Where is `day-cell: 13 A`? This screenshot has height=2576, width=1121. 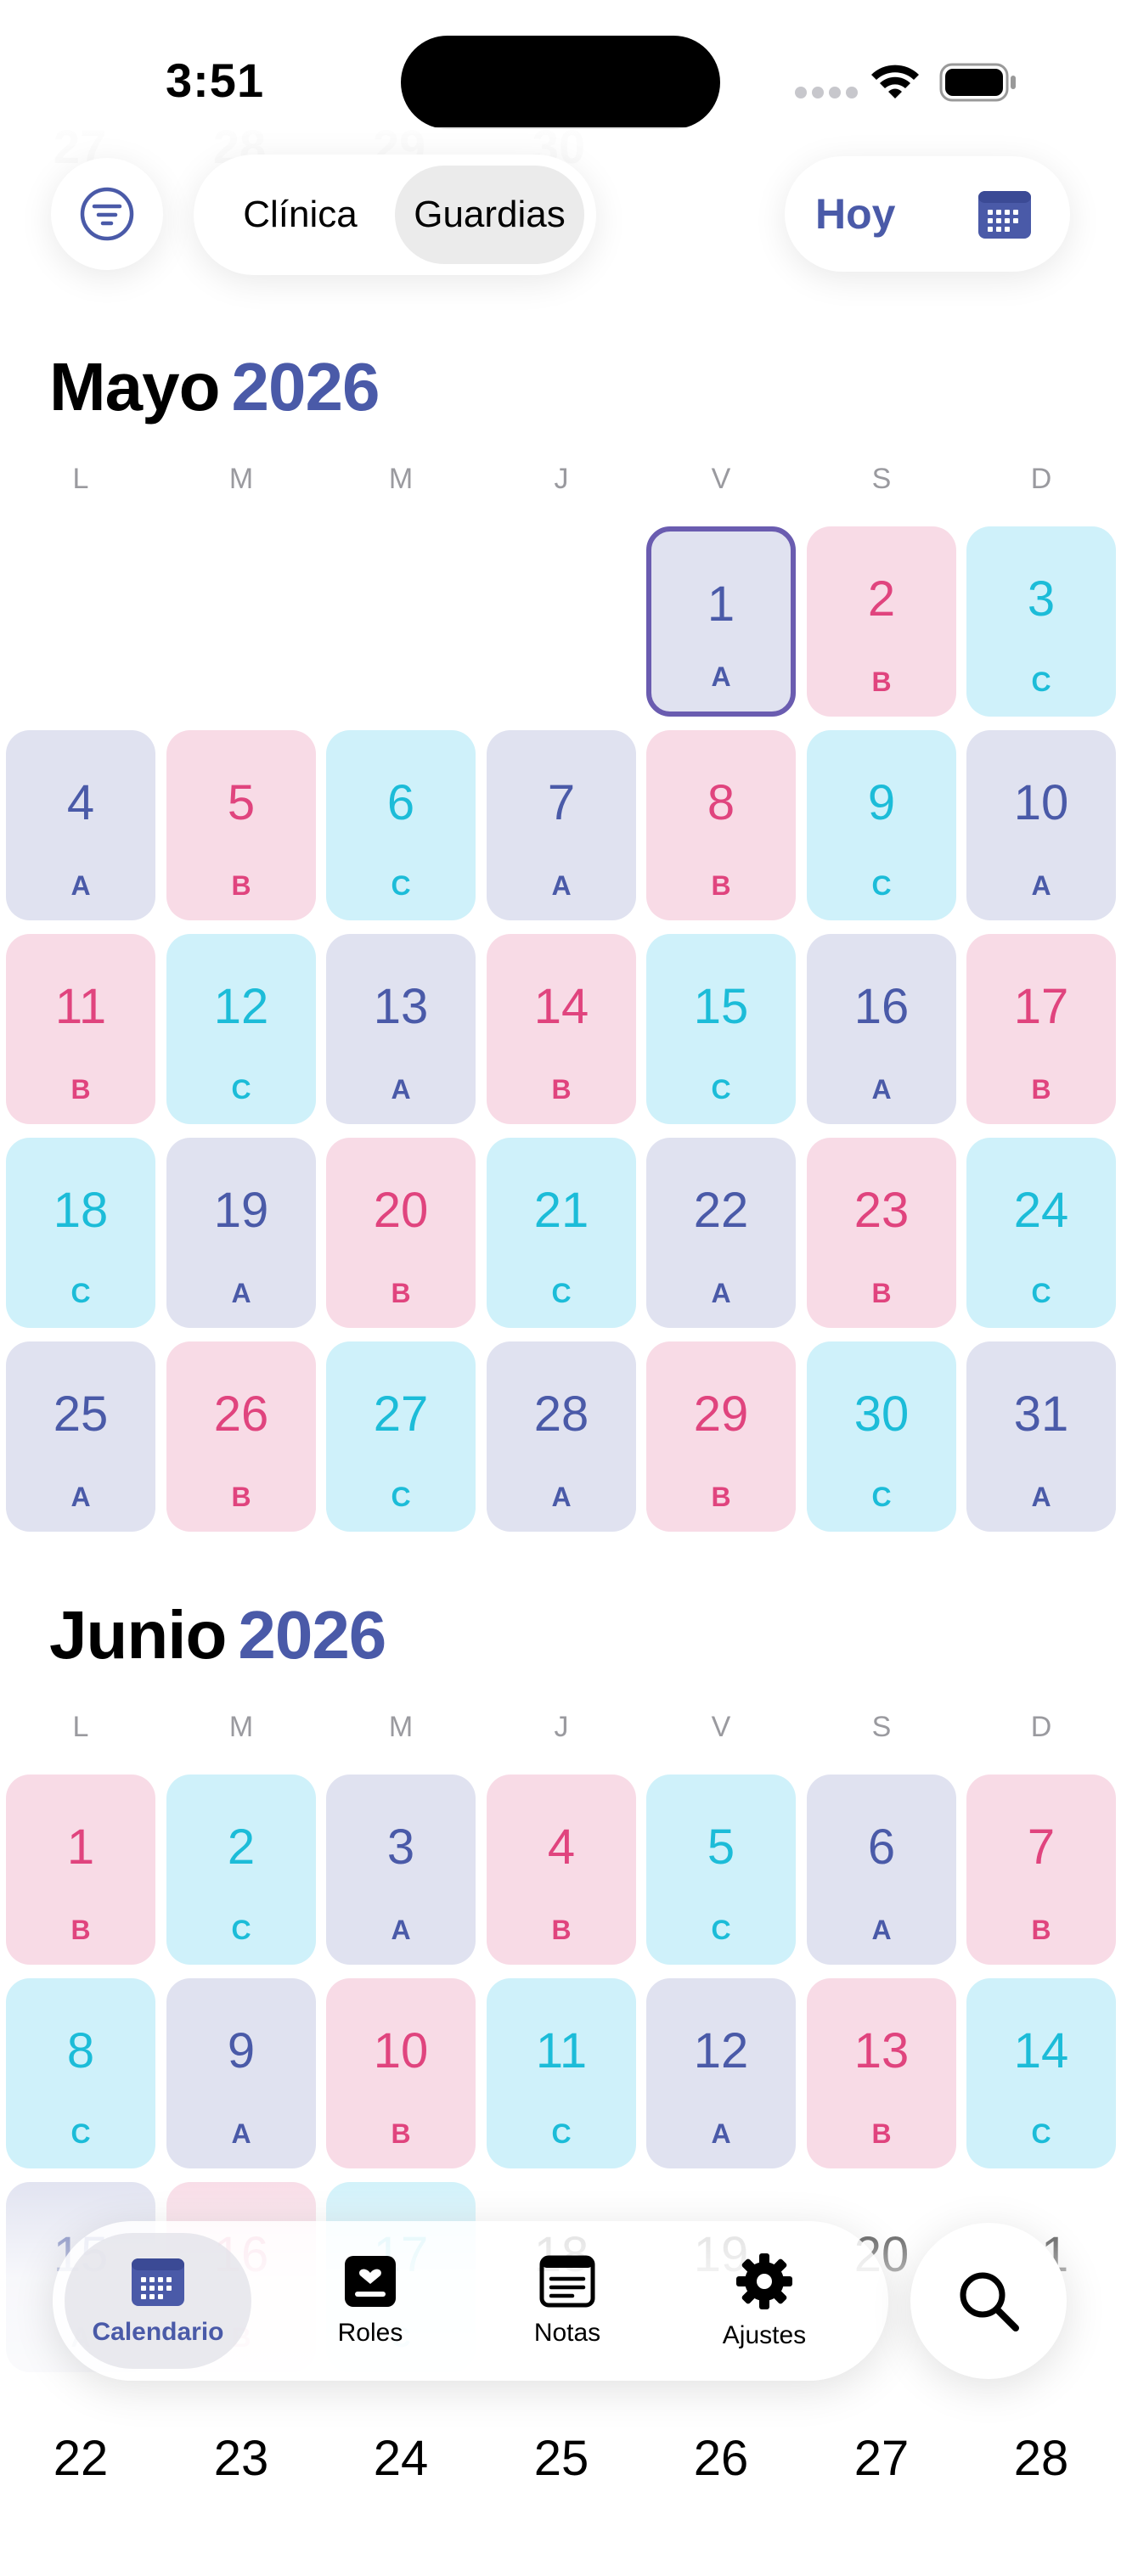 day-cell: 13 A is located at coordinates (401, 1029).